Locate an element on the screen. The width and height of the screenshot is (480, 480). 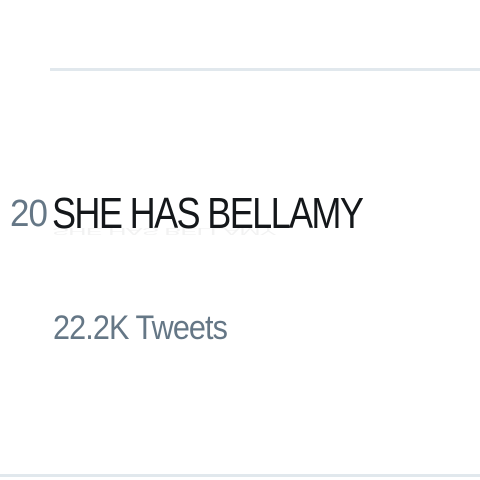
top-divider is located at coordinates (265, 69).